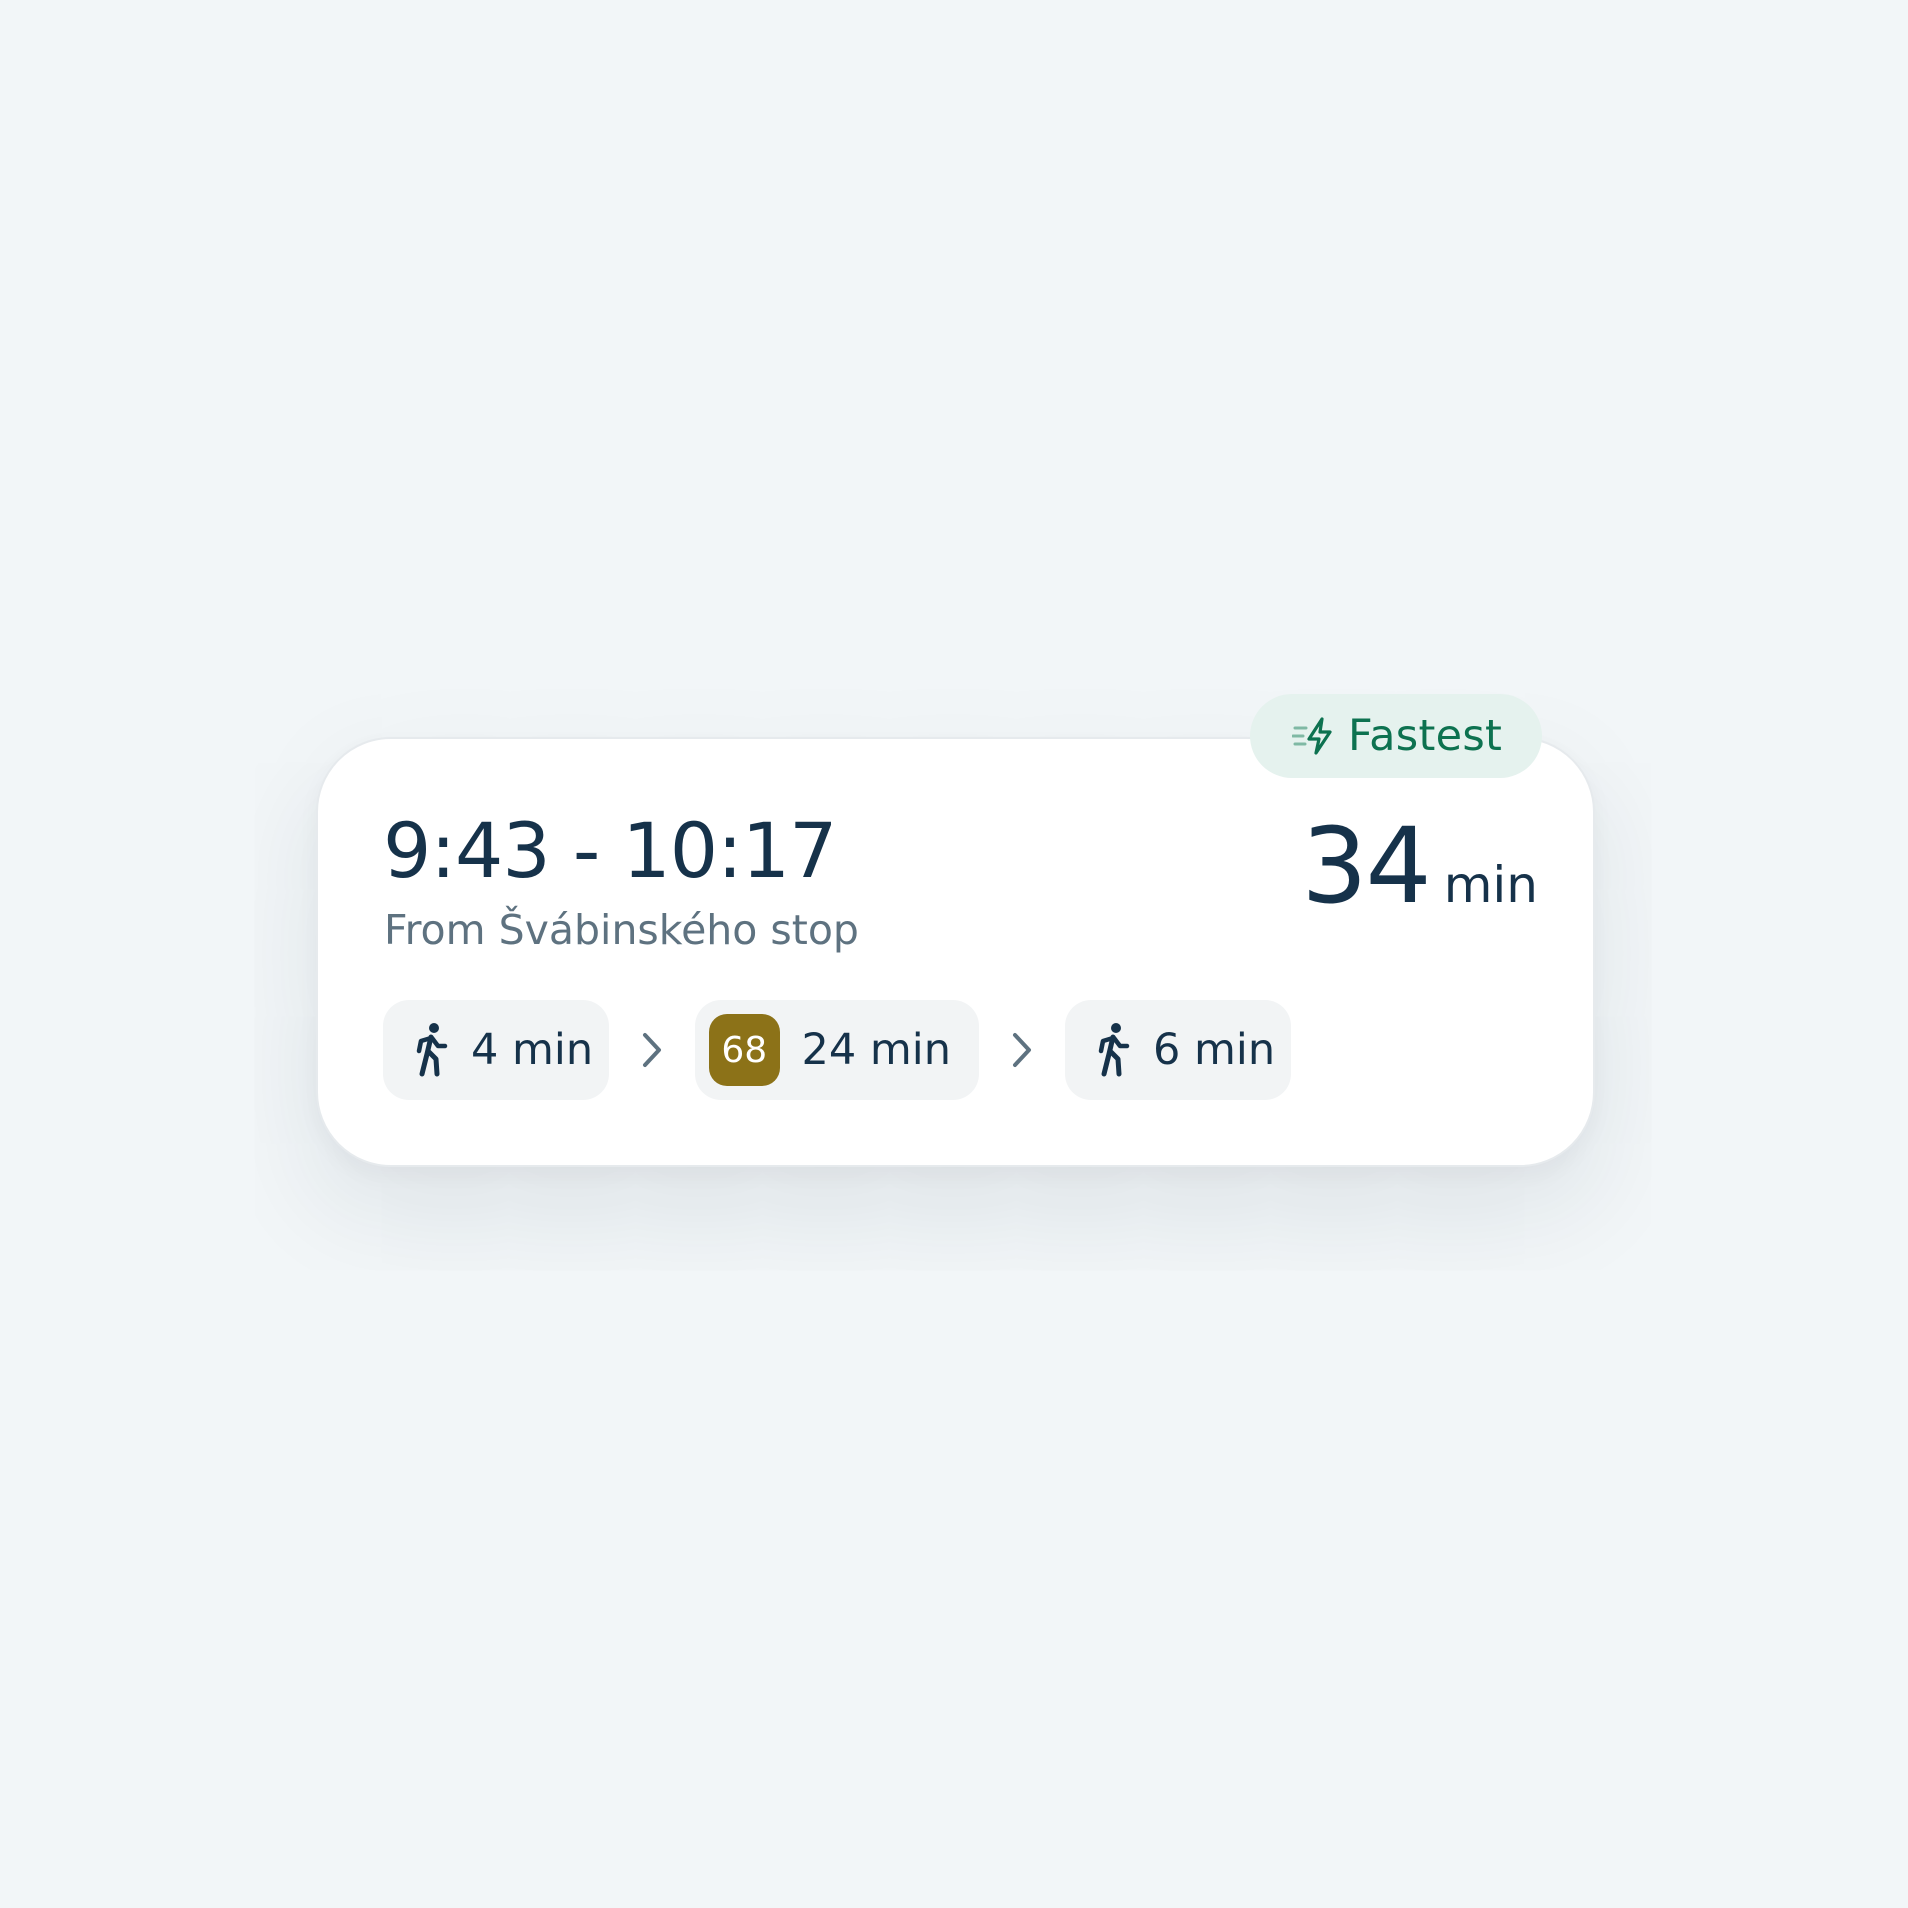  I want to click on segment-duration: 6 min, so click(1214, 1050).